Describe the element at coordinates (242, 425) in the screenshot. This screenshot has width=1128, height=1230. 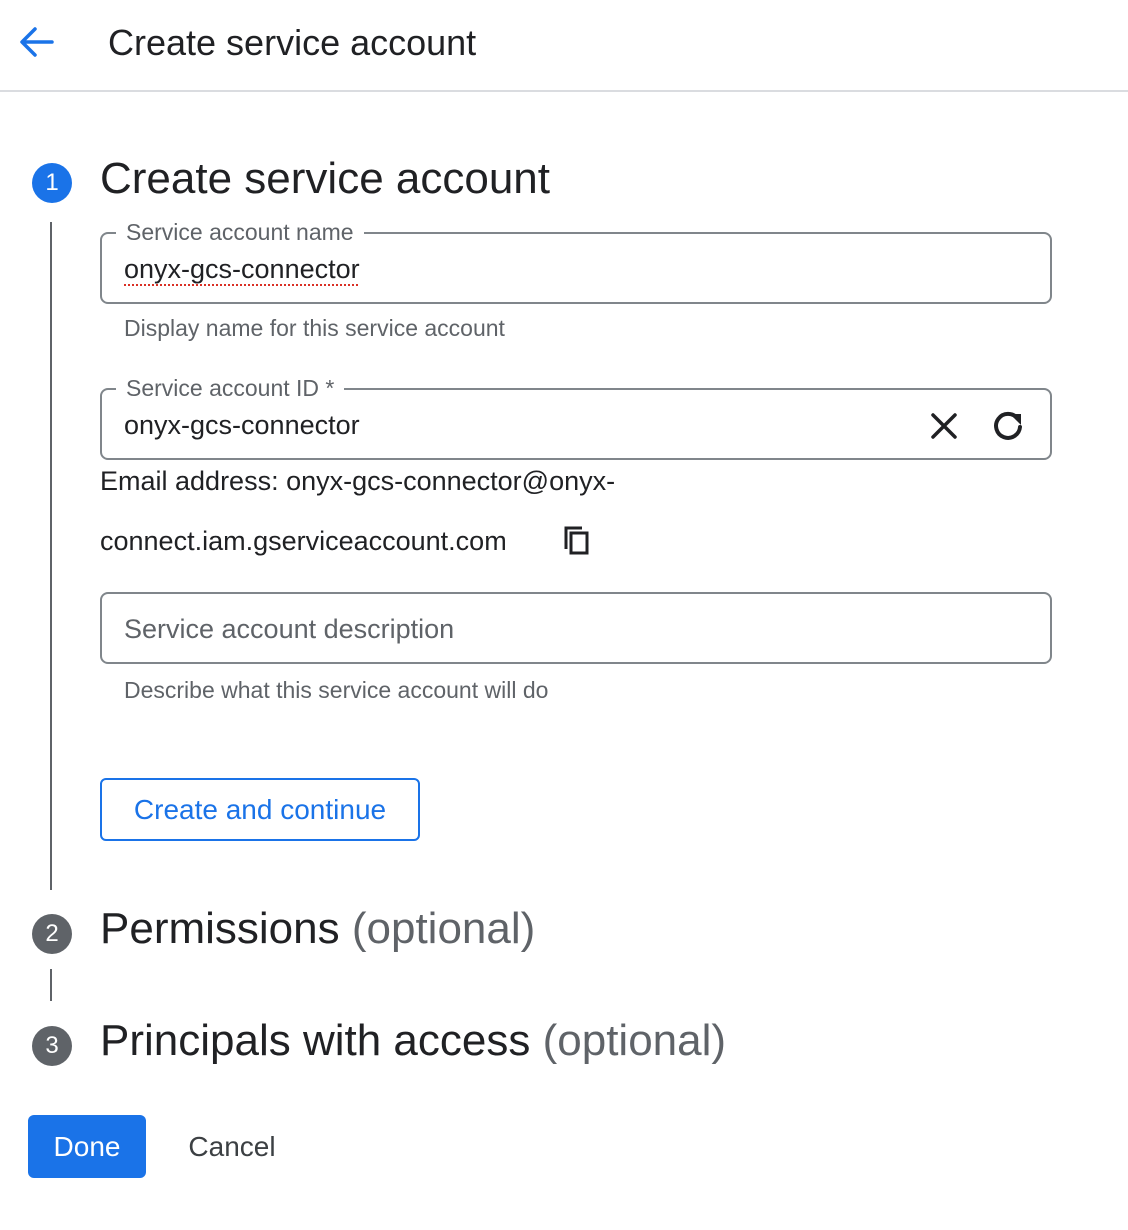
I see `service-account-id-input: onyx-gcs-connector` at that location.